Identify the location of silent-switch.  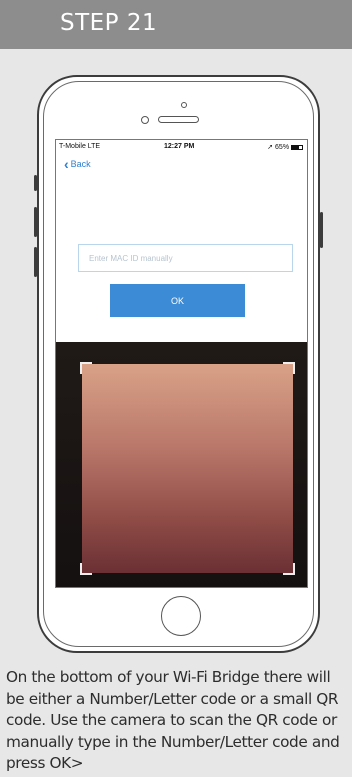
(35, 183).